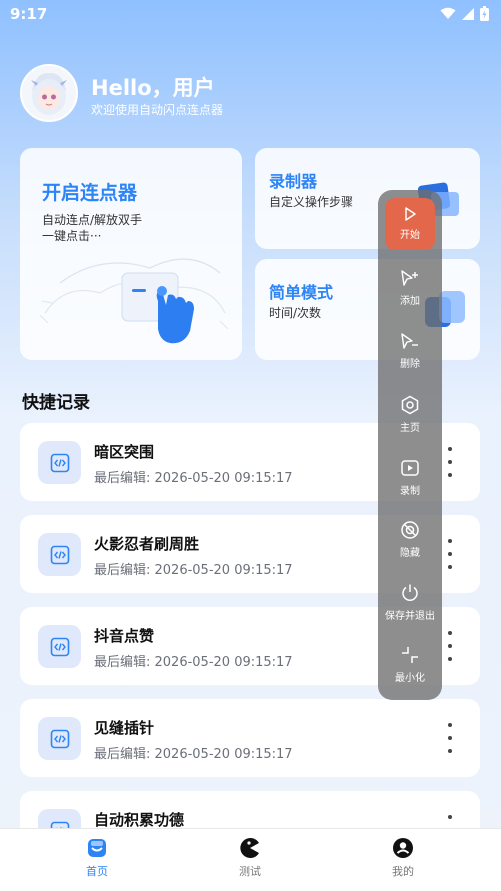  I want to click on profile-icon, so click(403, 848).